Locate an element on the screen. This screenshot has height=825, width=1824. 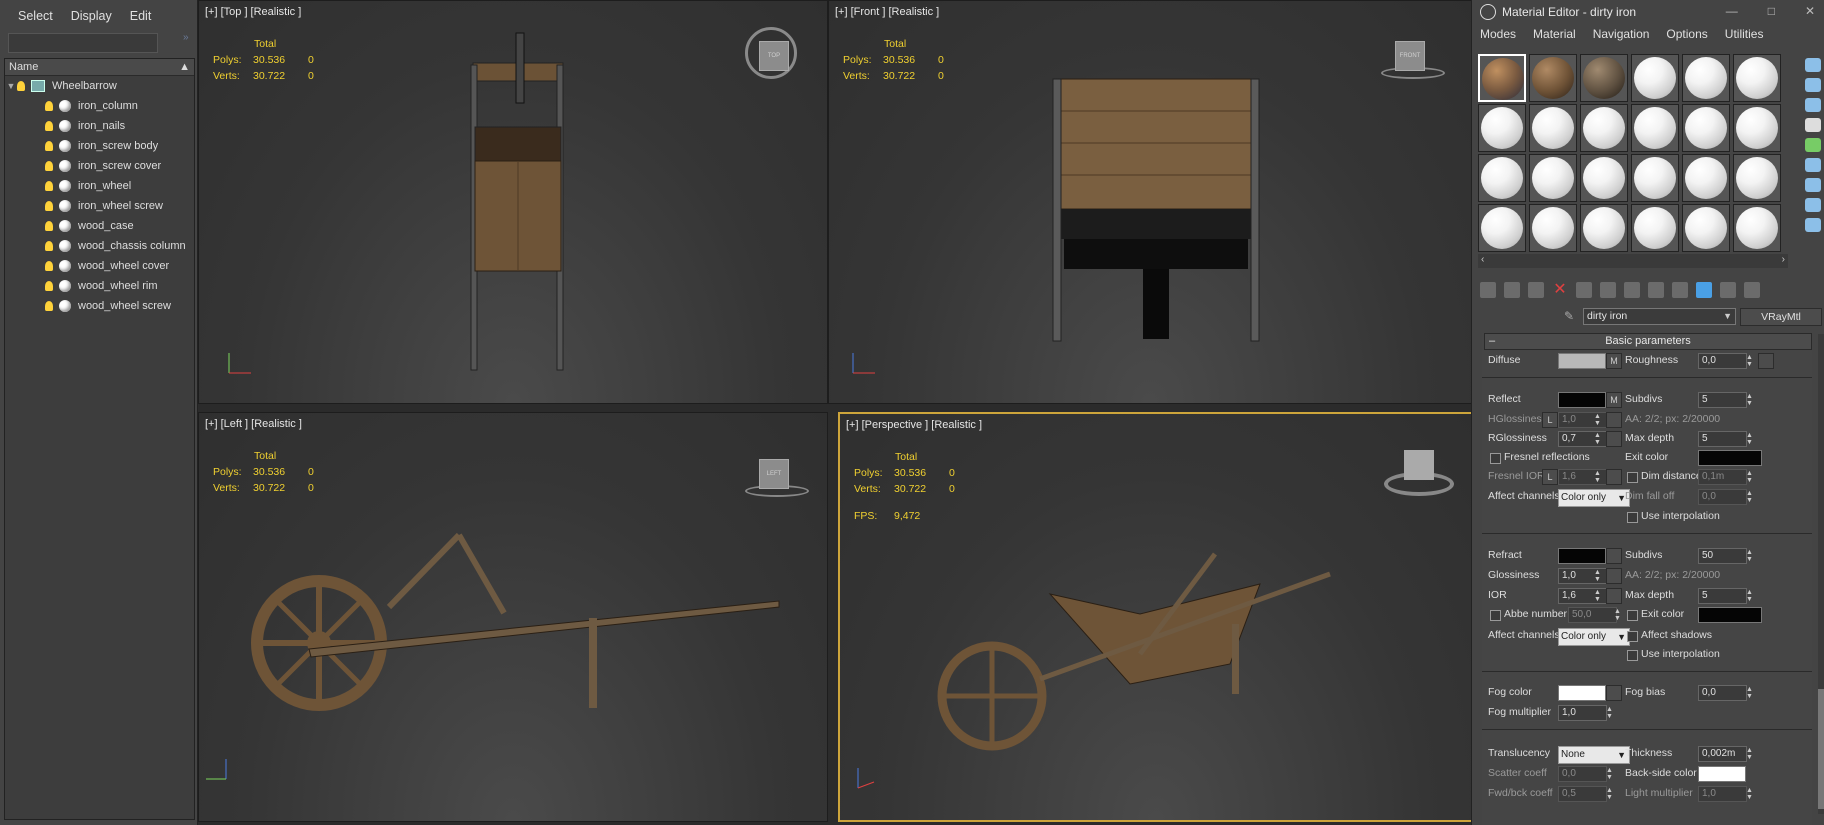
make-preview-icon is located at coordinates (1813, 165).